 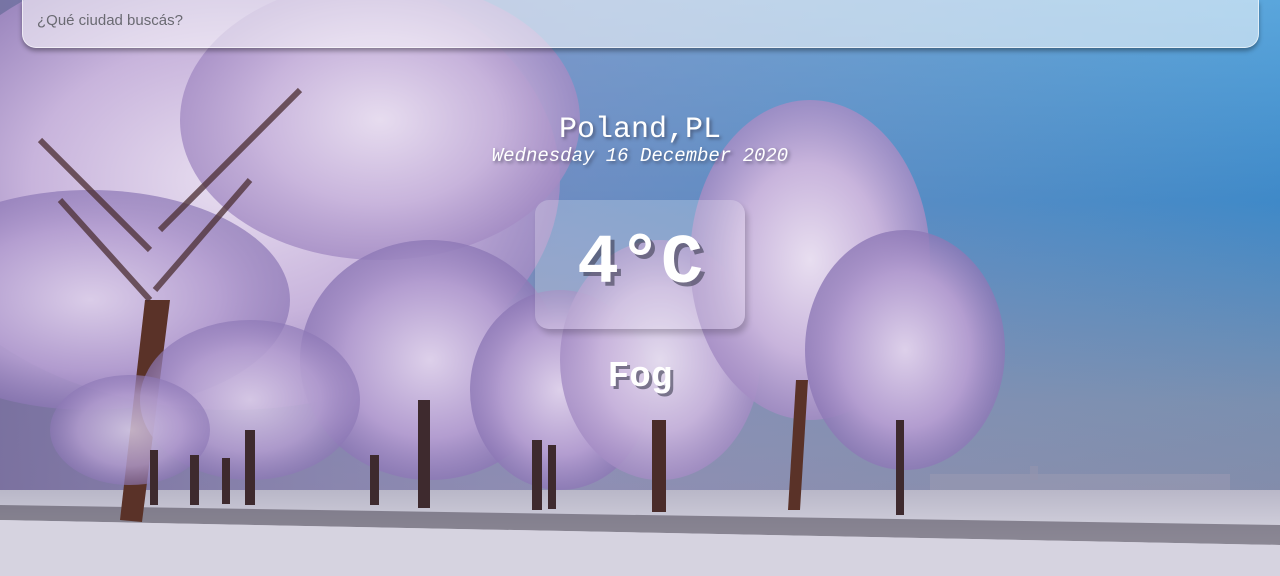 I want to click on location-block: Poland,PL Wednesday 16 December 2020, so click(x=640, y=140).